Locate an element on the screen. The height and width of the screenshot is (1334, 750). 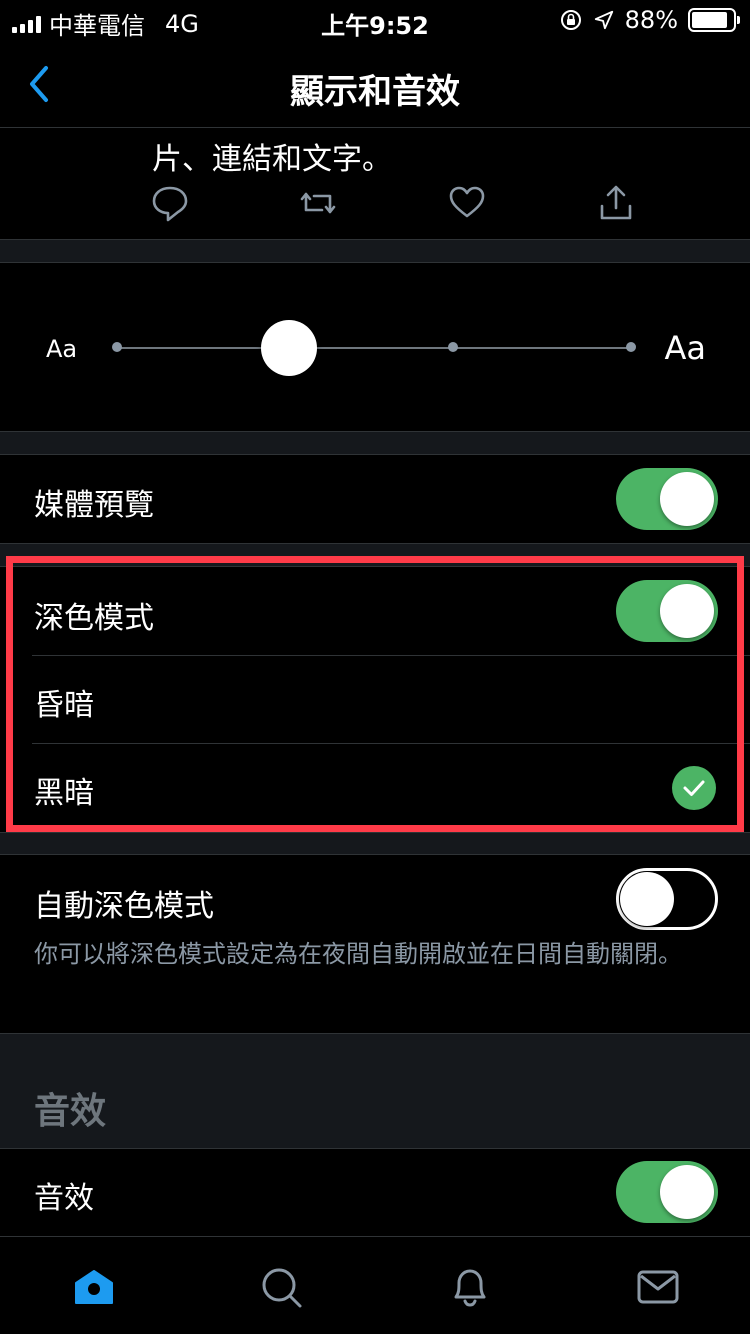
tweet-preview-text: 片、連結和文字。 is located at coordinates (272, 159).